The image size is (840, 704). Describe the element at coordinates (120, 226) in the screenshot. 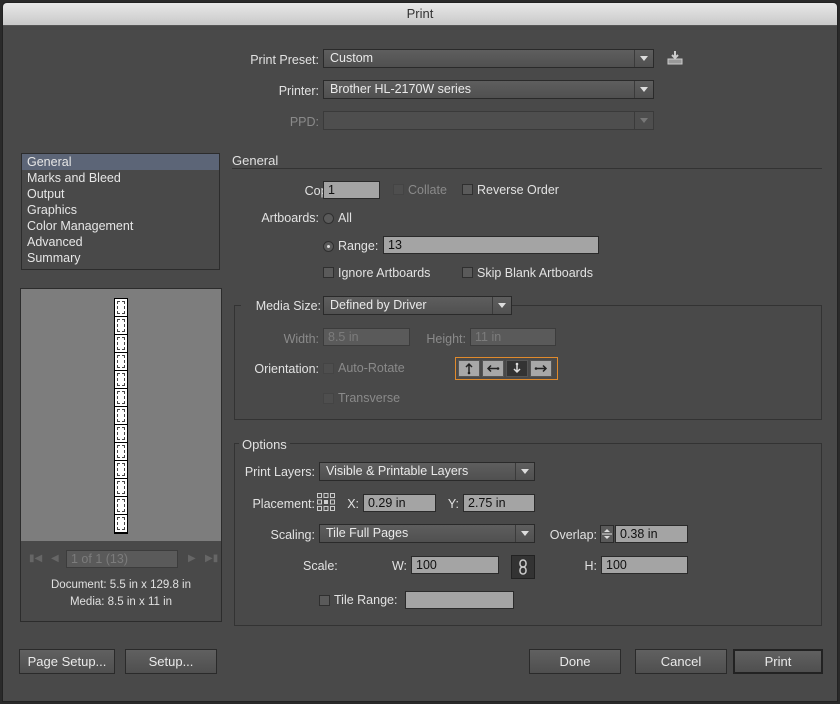

I see `sidebar-item-color-management: Color Management` at that location.